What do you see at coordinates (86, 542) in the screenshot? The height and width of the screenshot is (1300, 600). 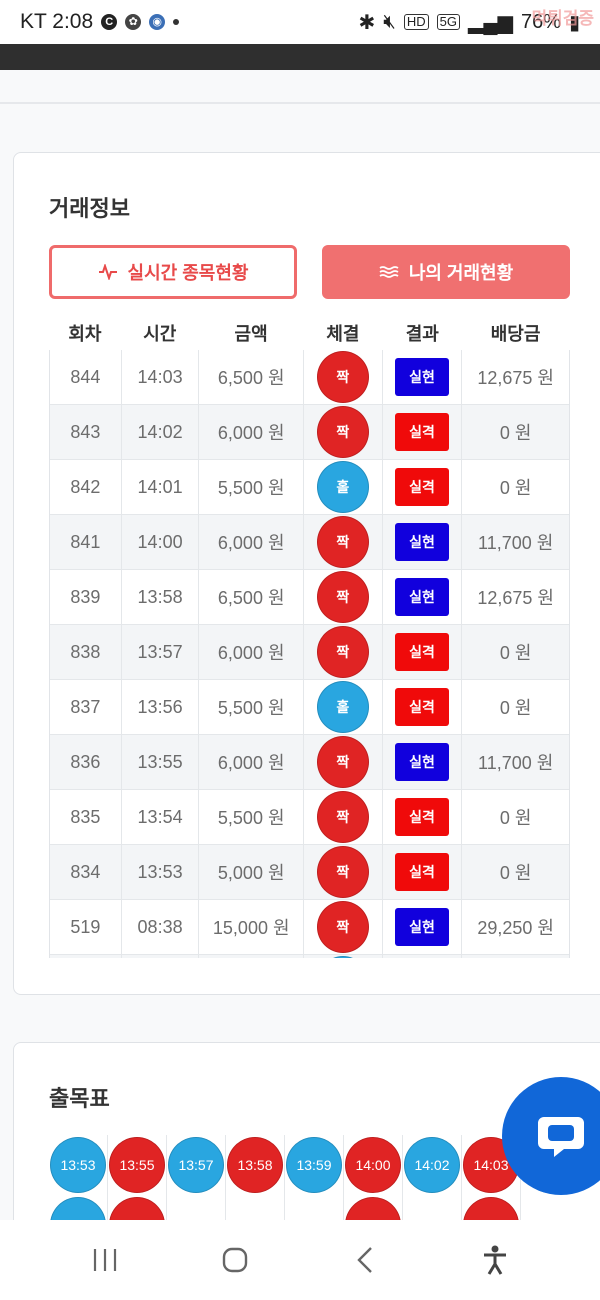 I see `cell-round: 841` at bounding box center [86, 542].